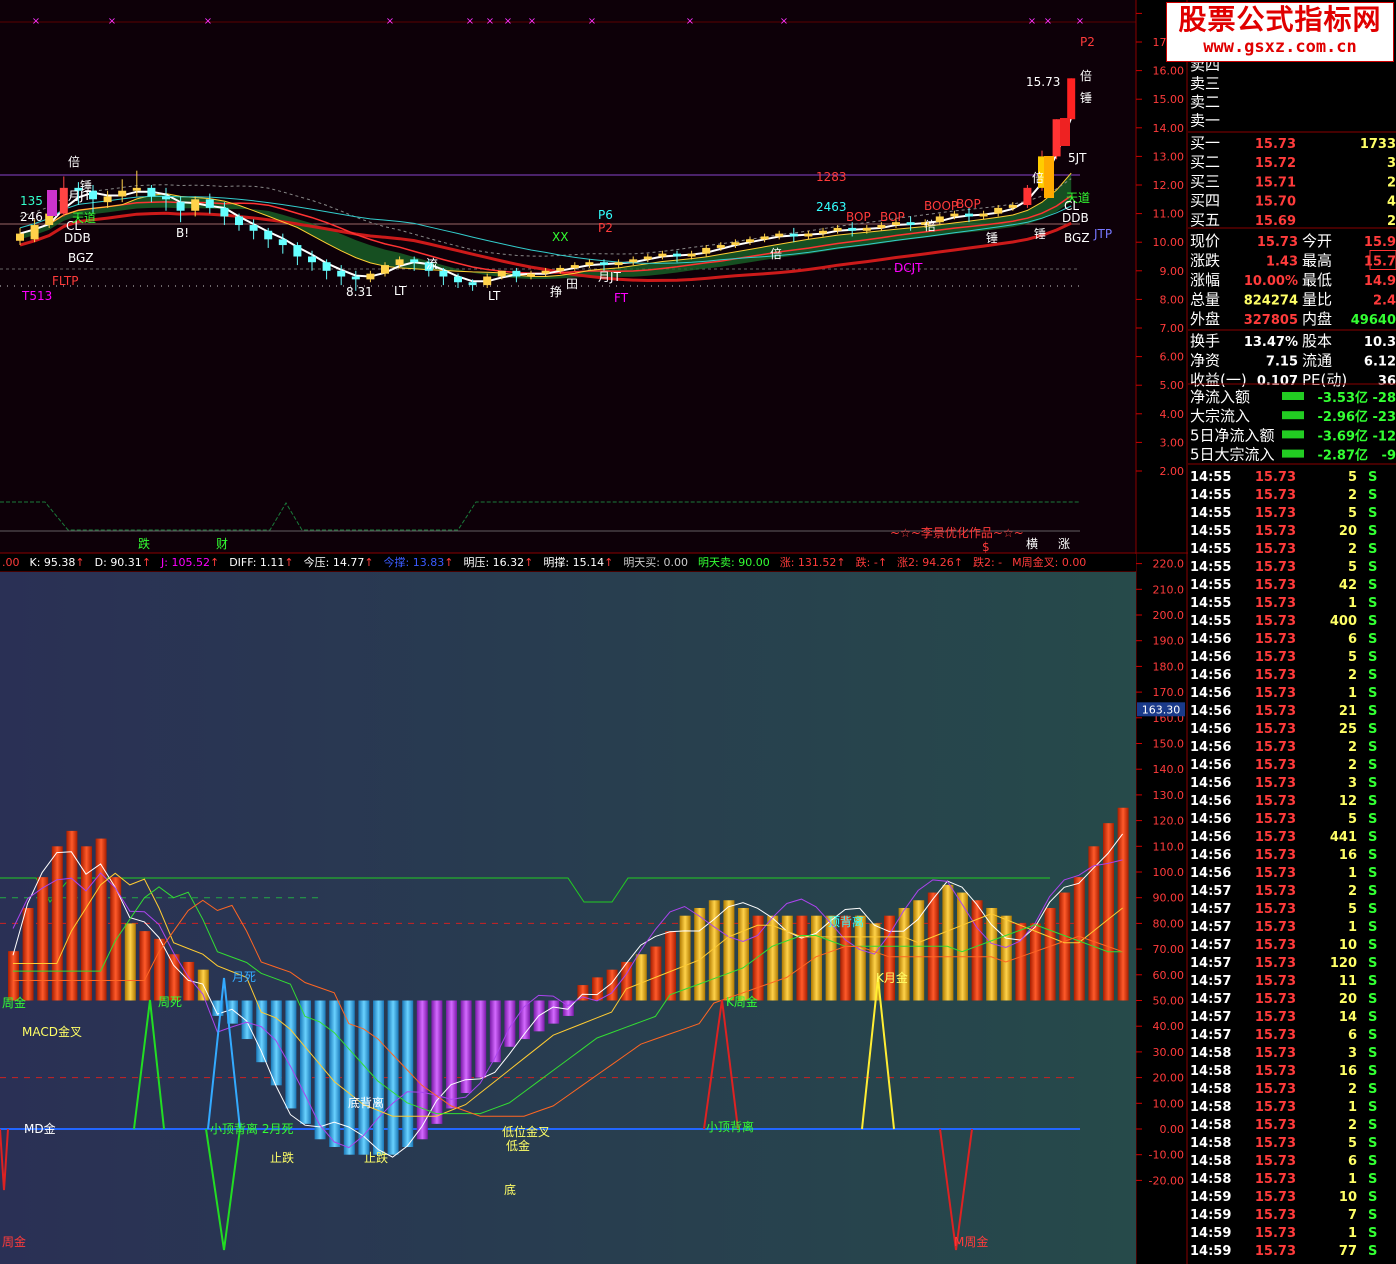 This screenshot has height=1264, width=1396. I want to click on quote-label: 最高, so click(1317, 261).